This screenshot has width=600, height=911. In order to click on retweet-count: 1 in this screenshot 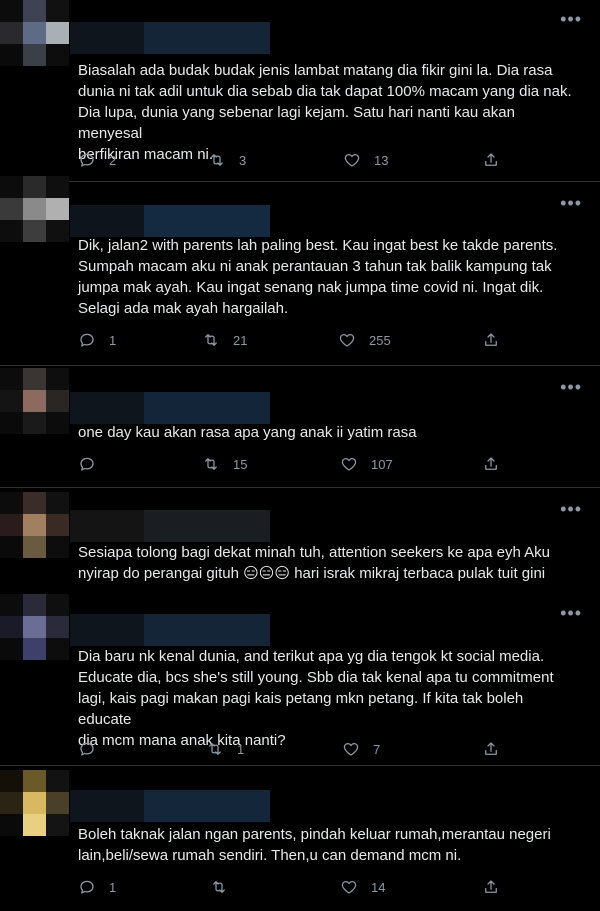, I will do `click(241, 749)`.